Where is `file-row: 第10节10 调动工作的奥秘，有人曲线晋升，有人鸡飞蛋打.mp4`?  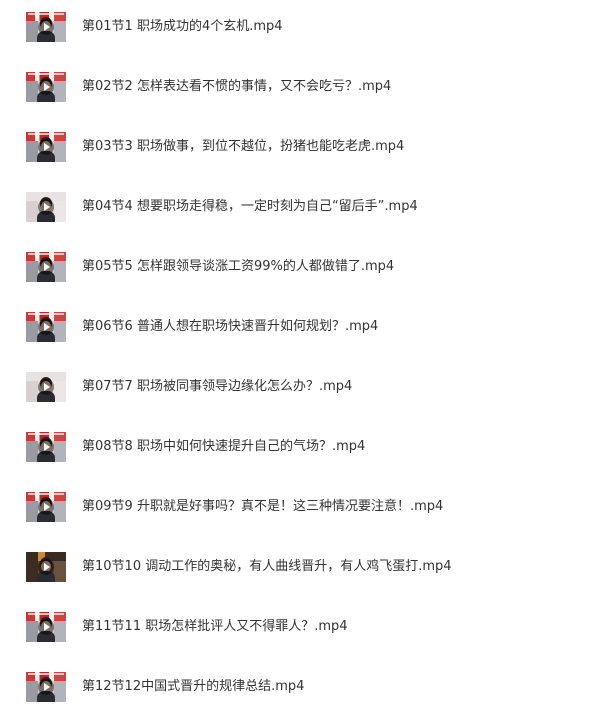 file-row: 第10节10 调动工作的奥秘，有人曲线晋升，有人鸡飞蛋打.mp4 is located at coordinates (296, 568).